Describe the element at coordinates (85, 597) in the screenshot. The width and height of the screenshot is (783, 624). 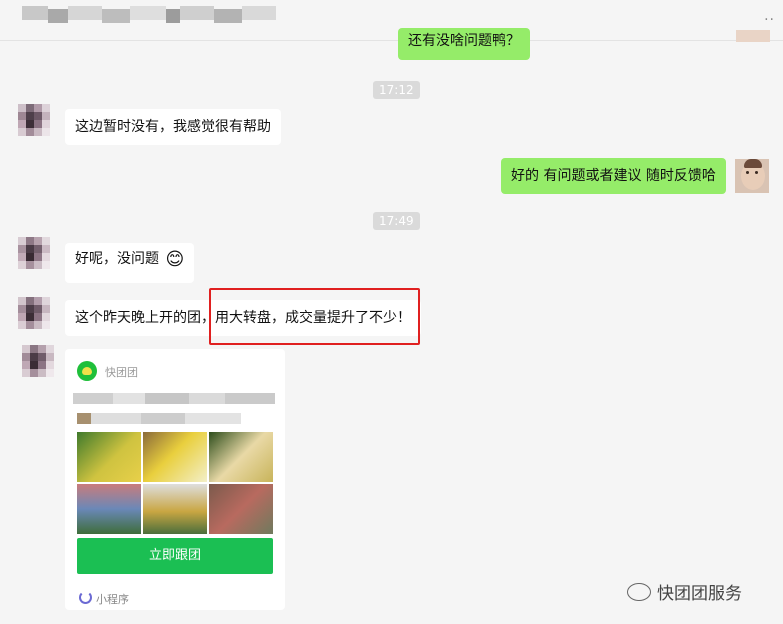
I see `mini-program-icon` at that location.